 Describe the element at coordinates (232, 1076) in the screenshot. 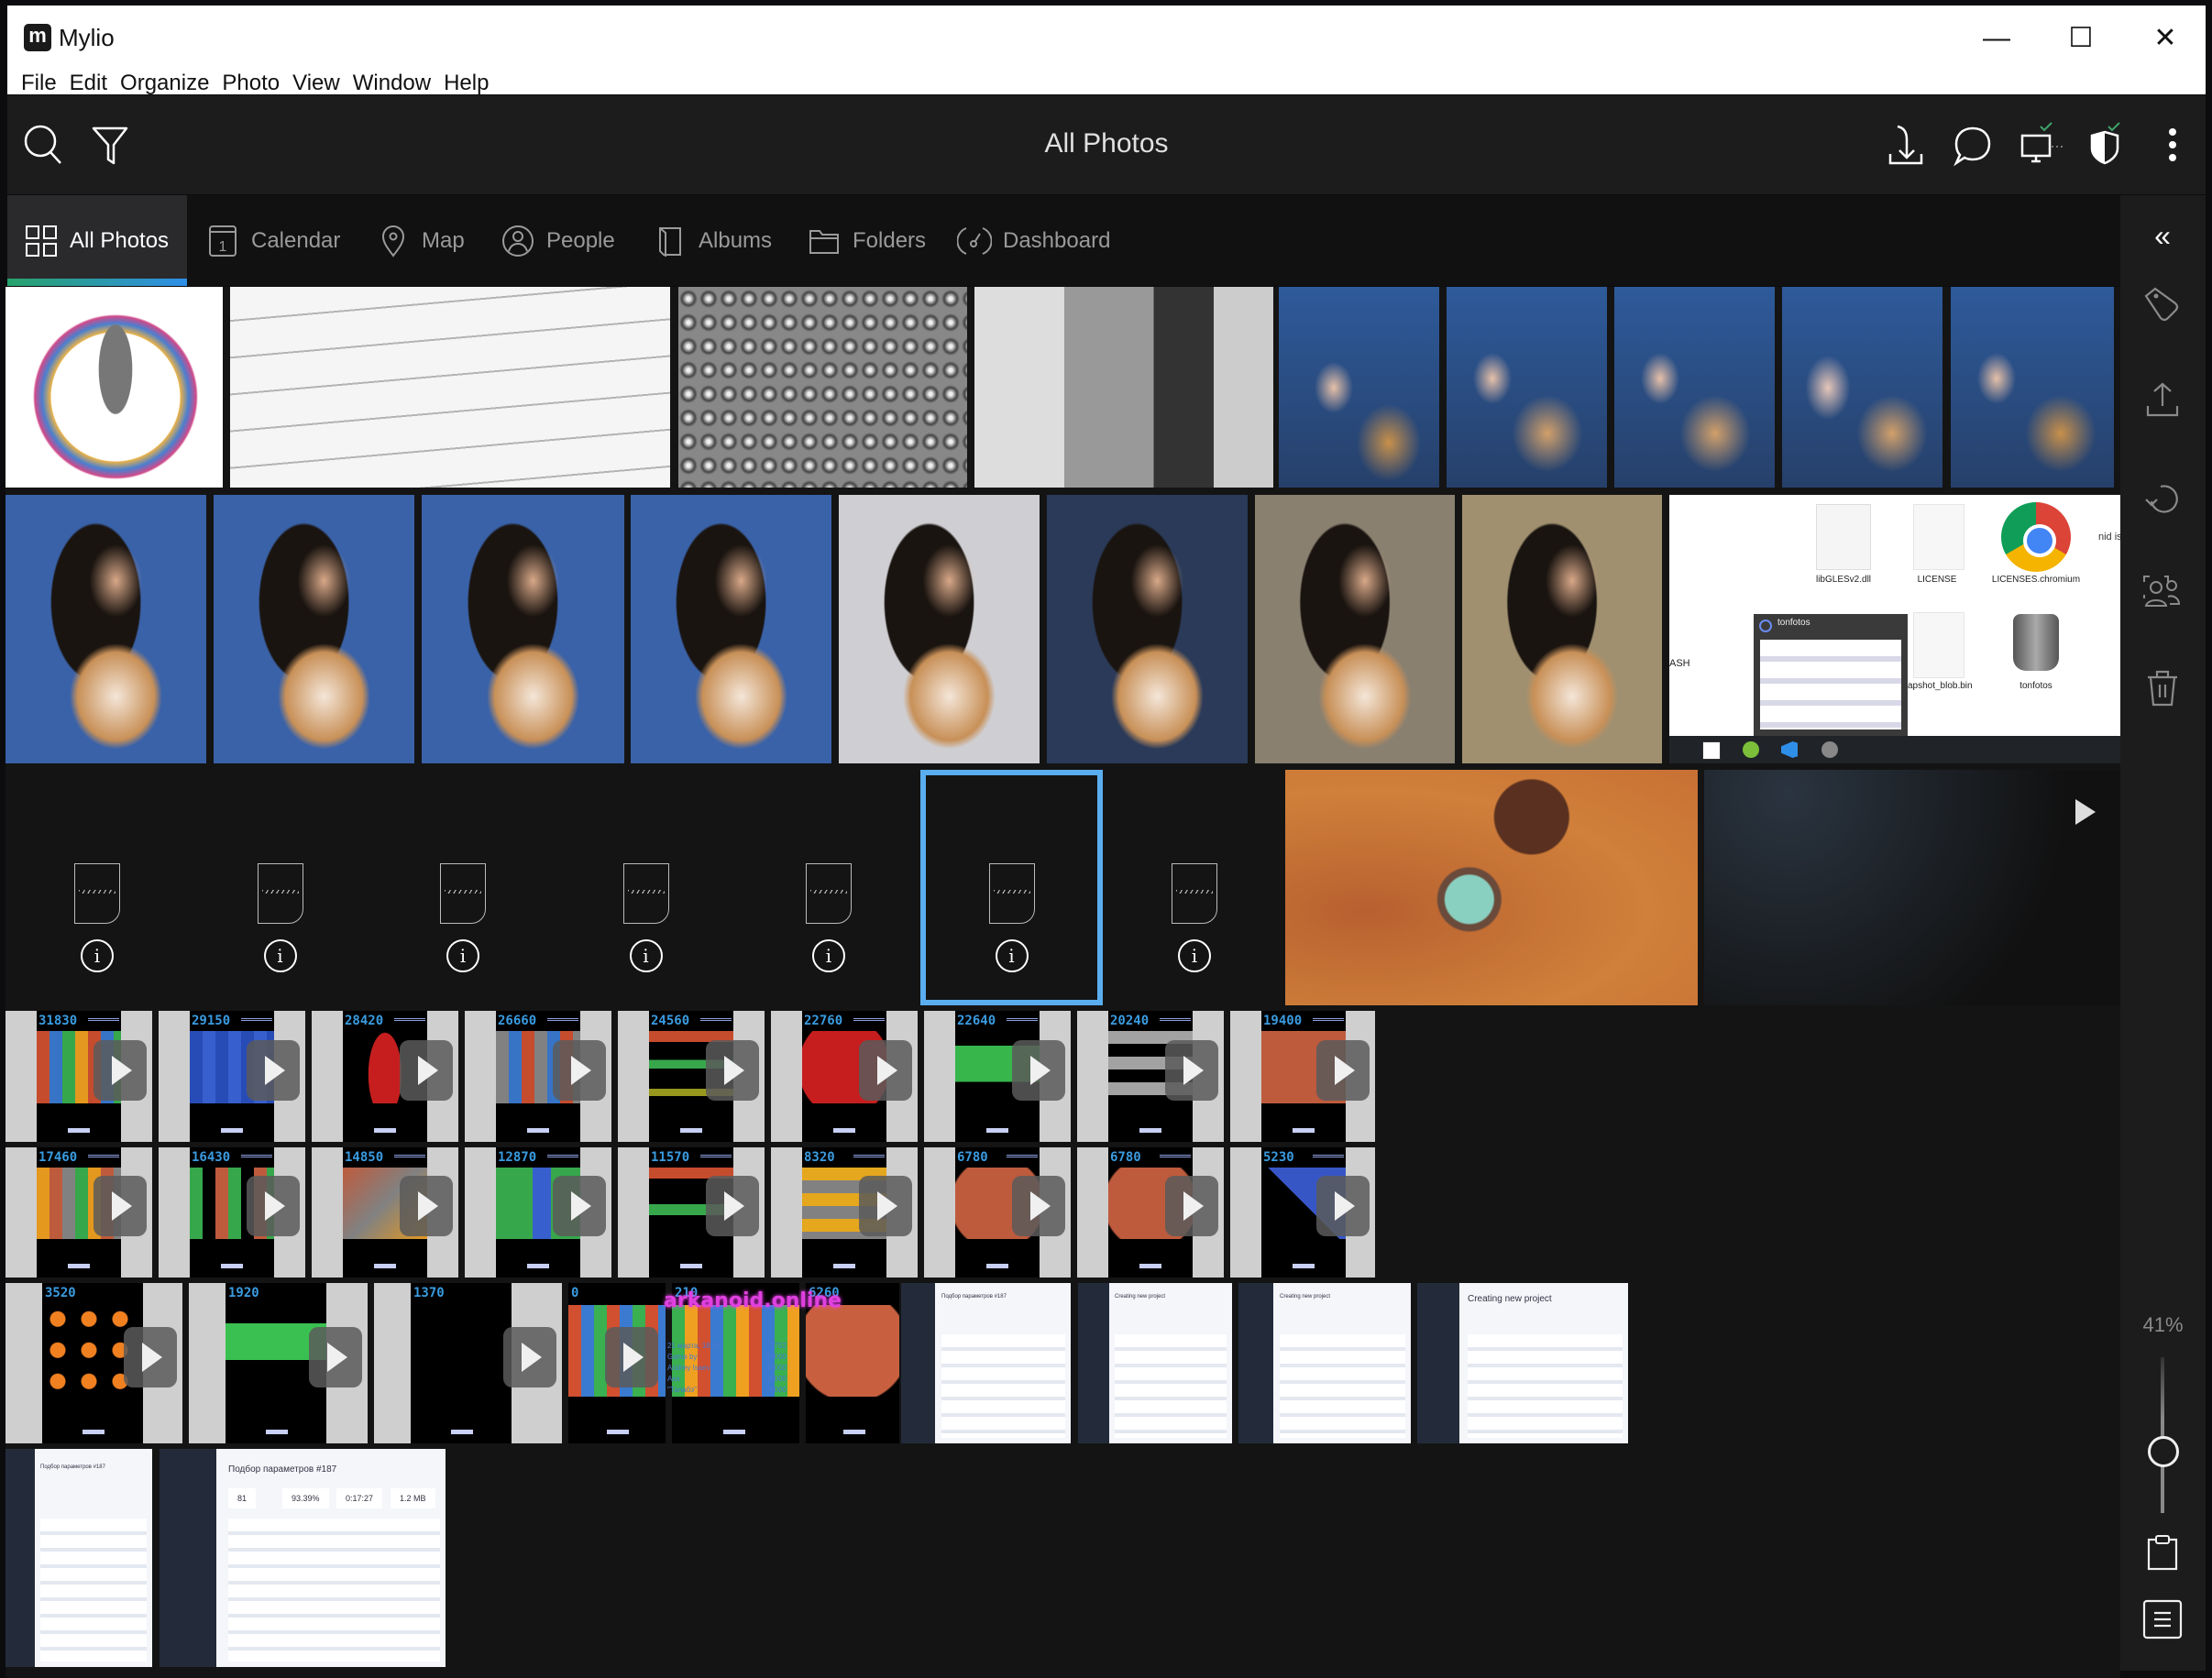

I see `video-tile-breakout: 29150` at that location.